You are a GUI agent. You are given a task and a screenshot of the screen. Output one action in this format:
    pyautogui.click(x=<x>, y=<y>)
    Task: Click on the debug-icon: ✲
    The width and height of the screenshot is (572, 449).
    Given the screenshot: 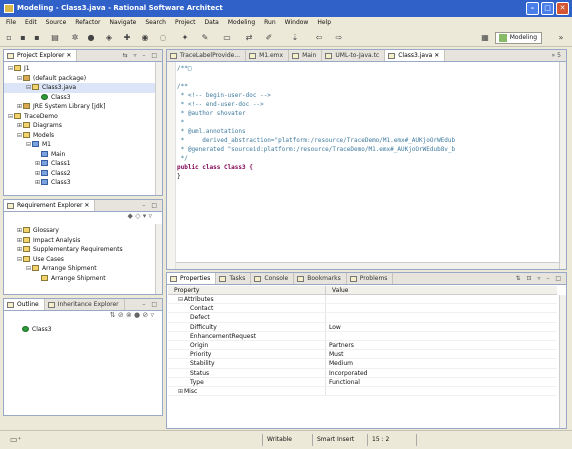 What is the action you would take?
    pyautogui.click(x=75, y=38)
    